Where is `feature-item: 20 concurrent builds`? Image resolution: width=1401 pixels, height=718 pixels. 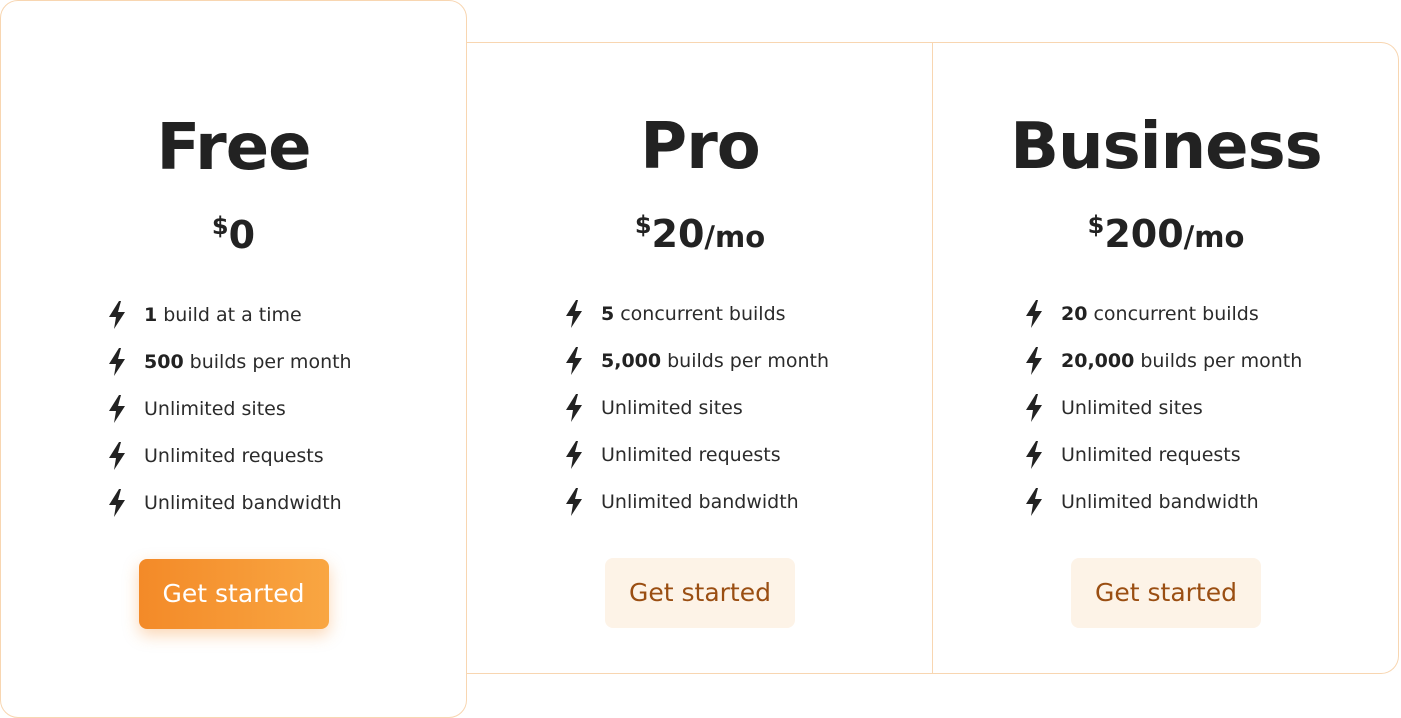
feature-item: 20 concurrent builds is located at coordinates (1211, 313).